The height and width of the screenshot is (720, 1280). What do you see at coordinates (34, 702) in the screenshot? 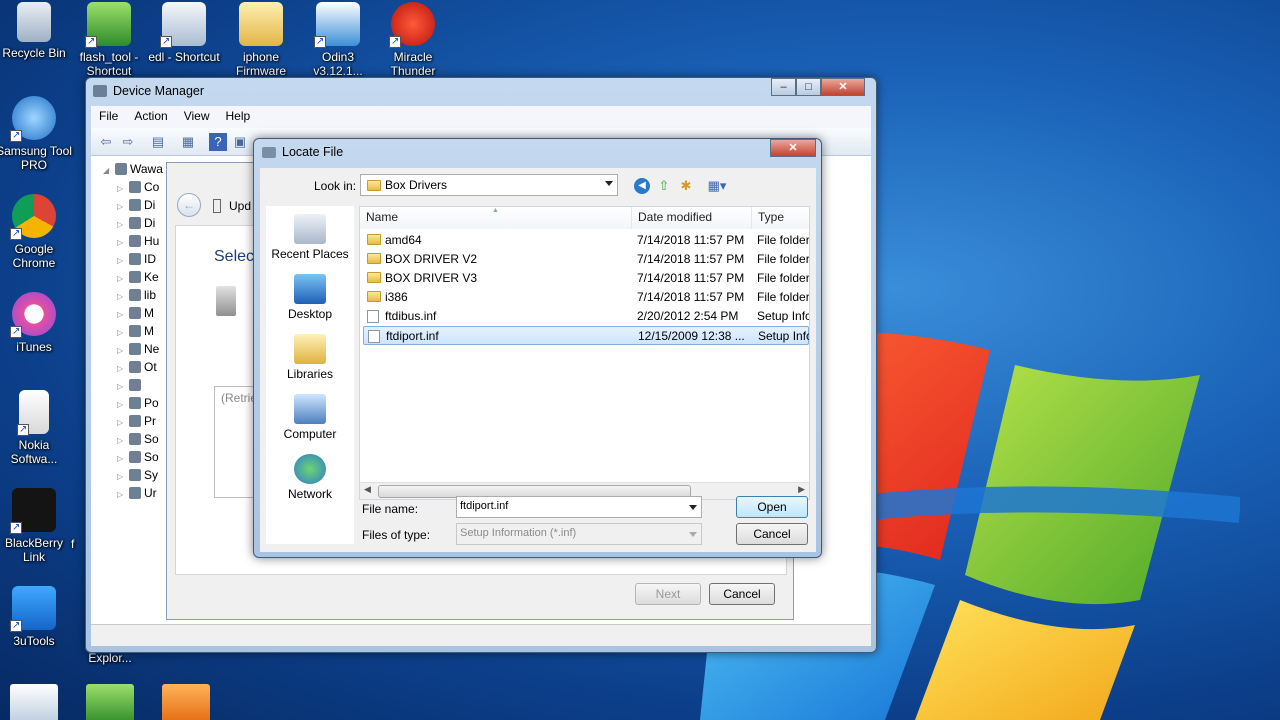
I see `desktop-shortcut-icon` at bounding box center [34, 702].